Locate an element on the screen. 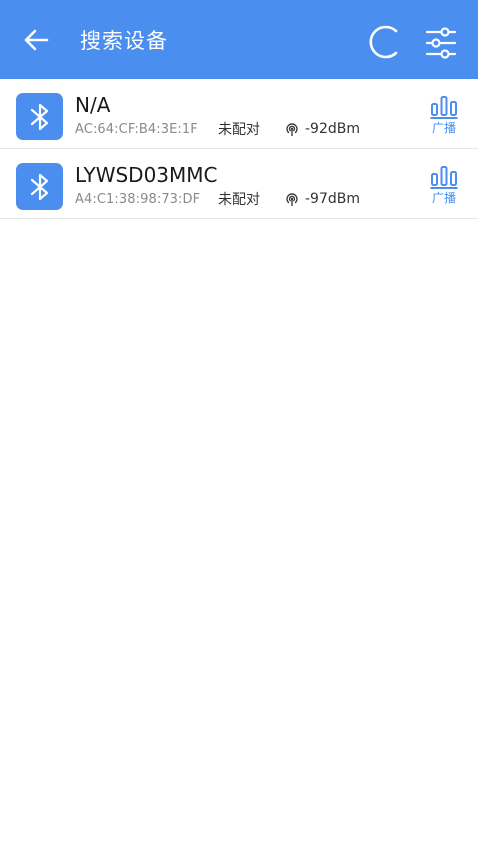 The height and width of the screenshot is (850, 478). device-name: LYWSD03MMC is located at coordinates (146, 175).